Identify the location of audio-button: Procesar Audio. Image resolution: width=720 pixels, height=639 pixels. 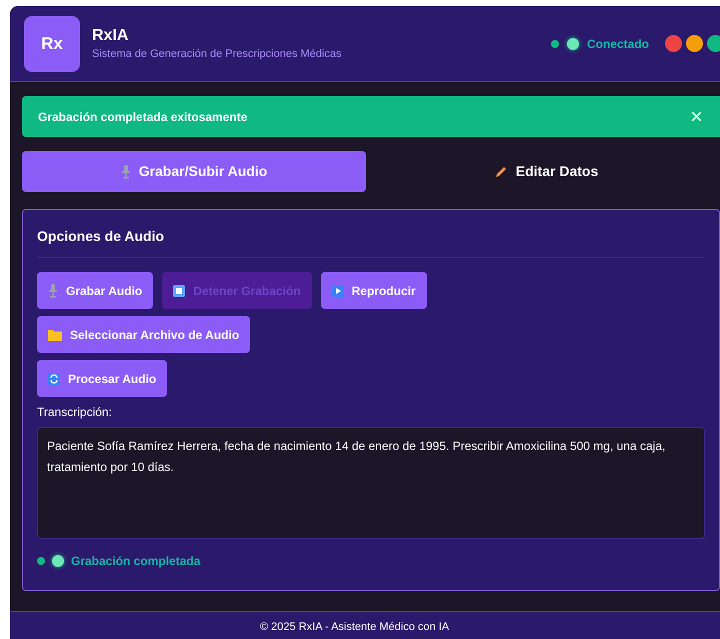
(102, 378).